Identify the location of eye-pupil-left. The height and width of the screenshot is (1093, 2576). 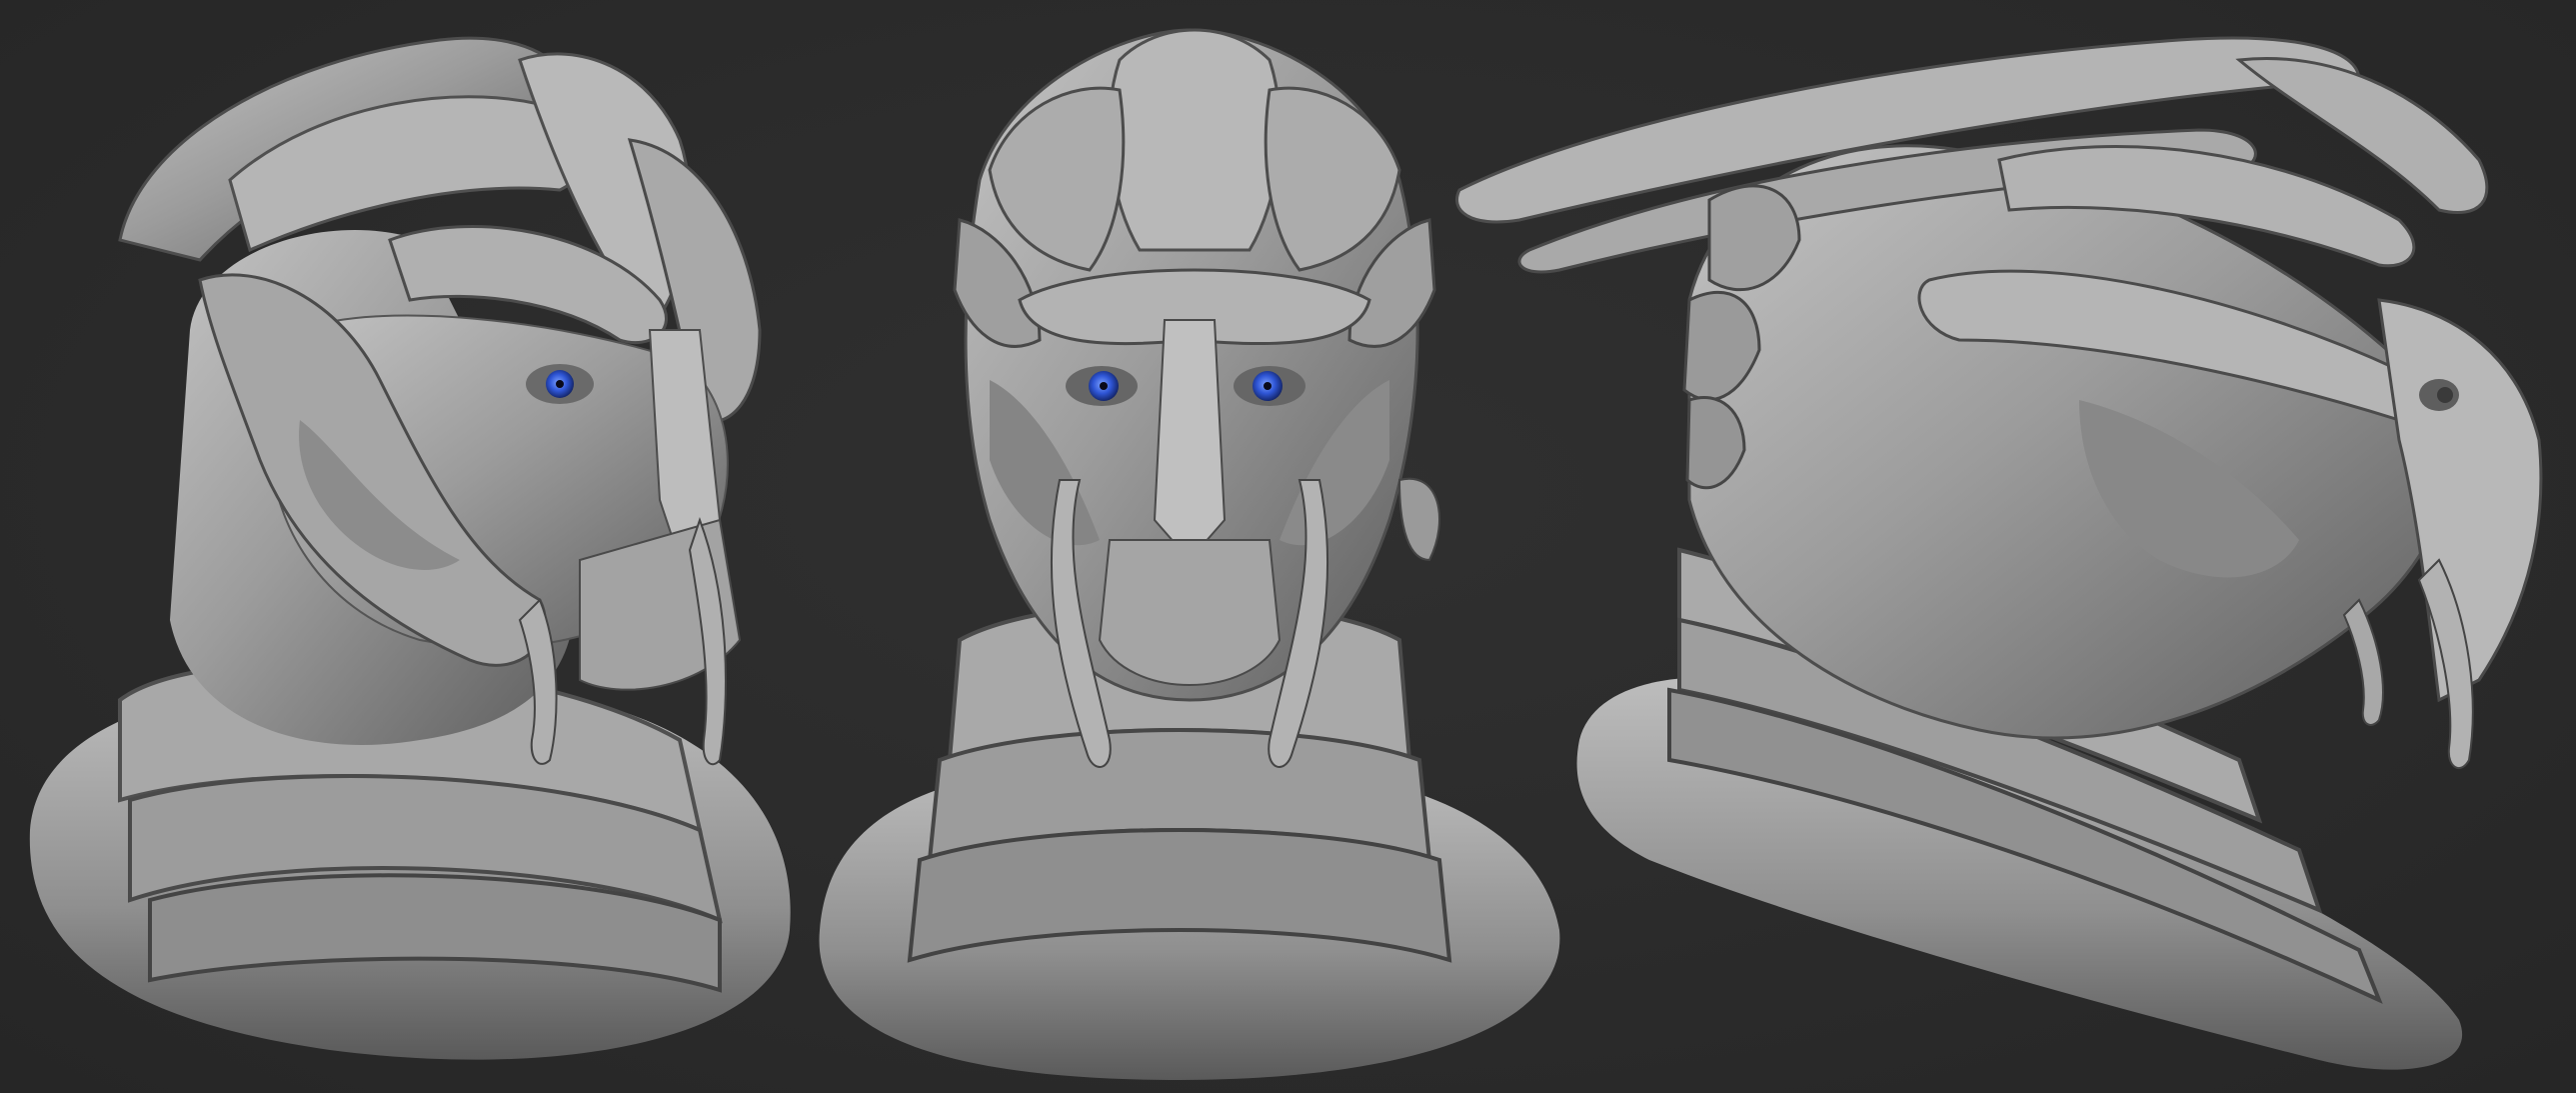
(1104, 386).